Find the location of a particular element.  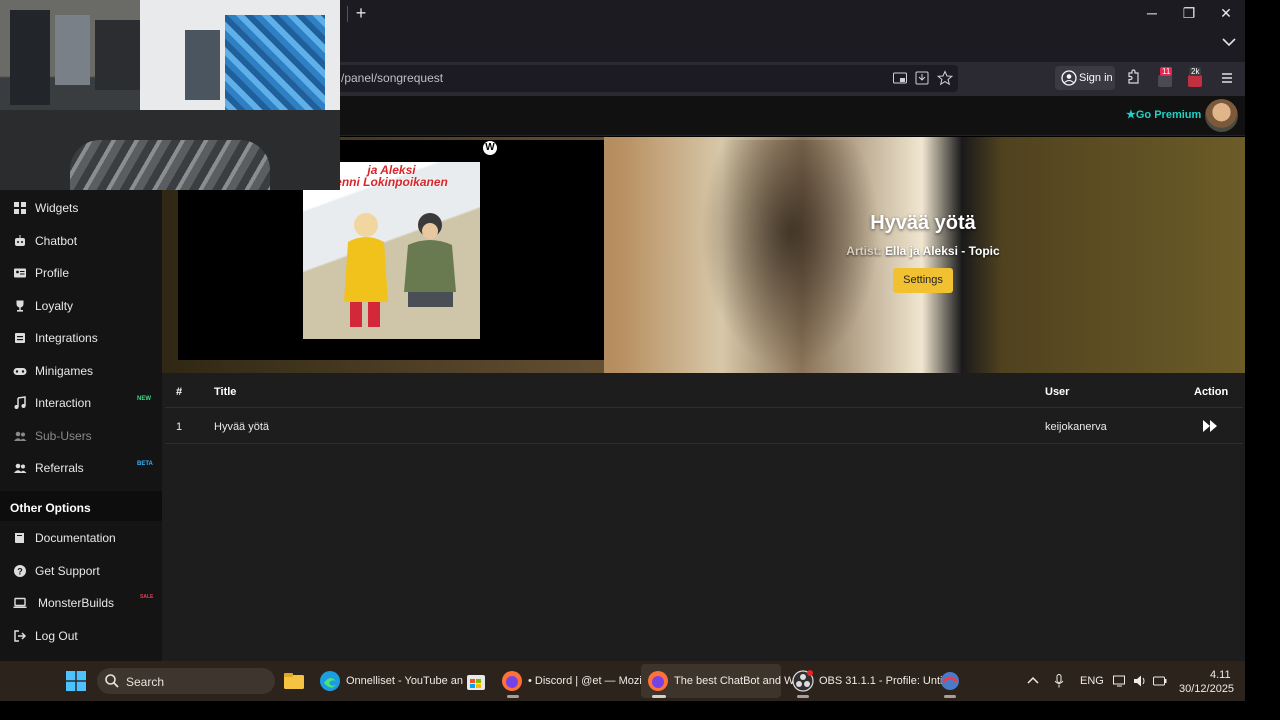

extensions-icon is located at coordinates (1133, 78).